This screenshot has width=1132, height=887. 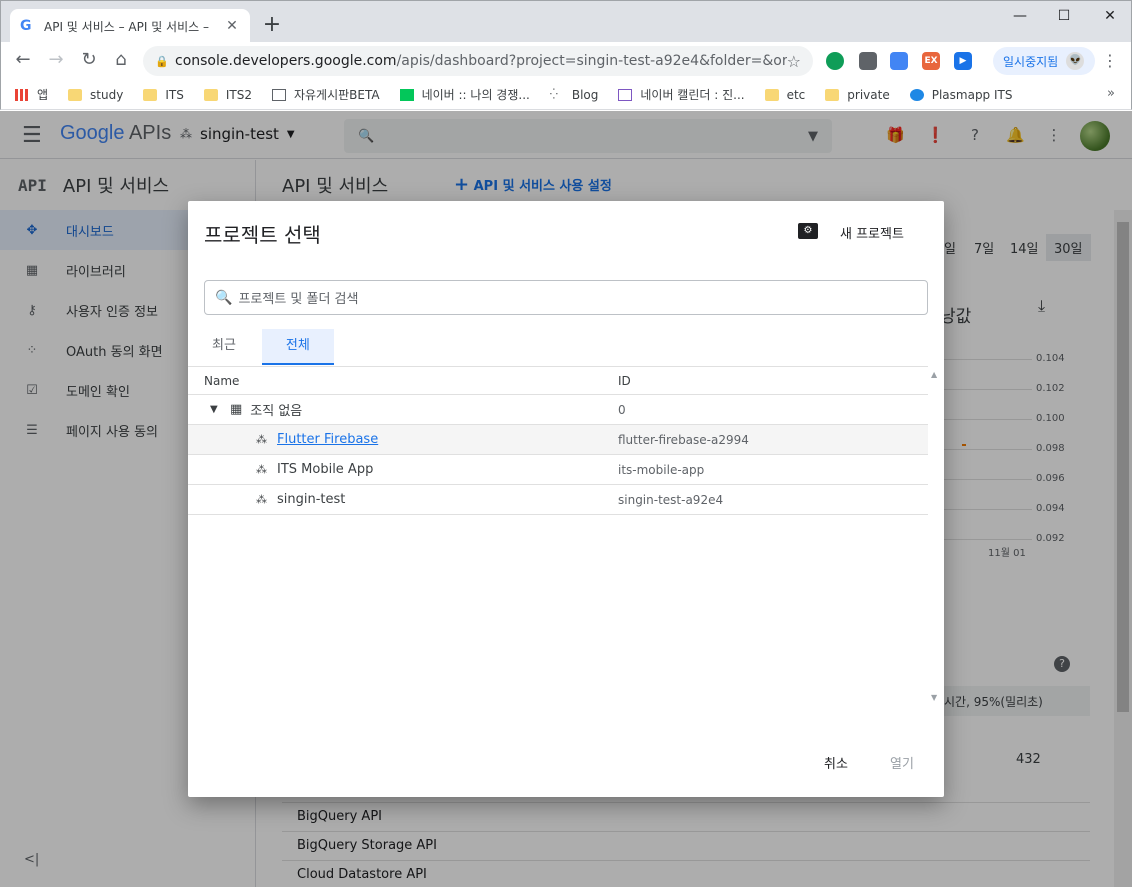 I want to click on project-name-link: Flutter Firebase, so click(x=327, y=439).